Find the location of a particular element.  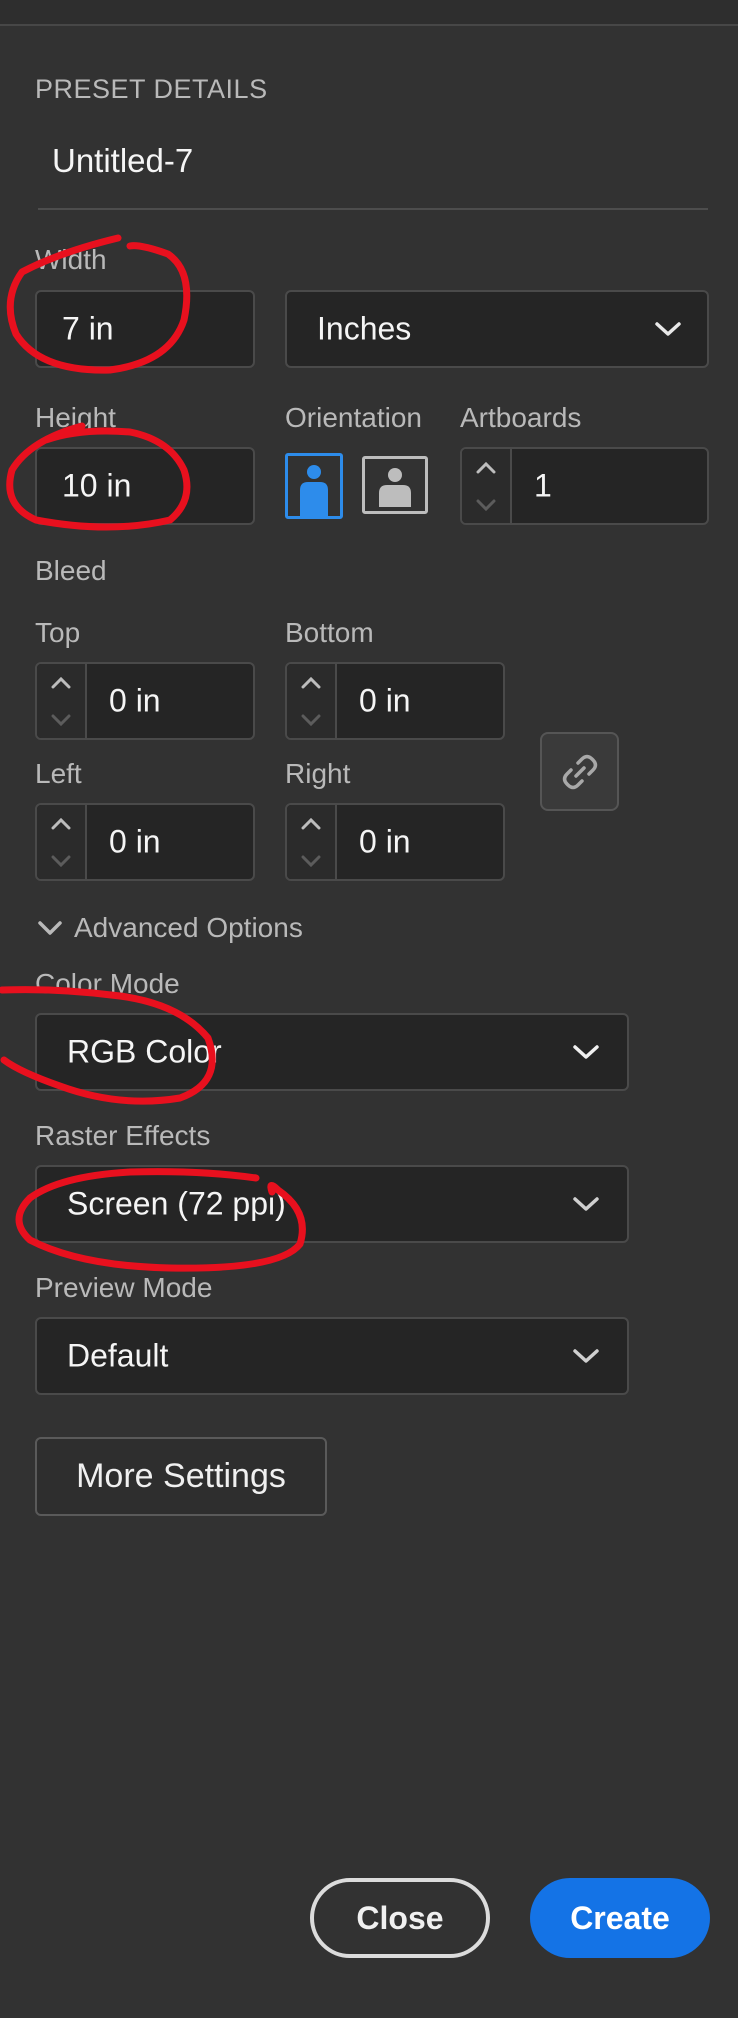

preview-mode-dropdown: Default is located at coordinates (332, 1356).